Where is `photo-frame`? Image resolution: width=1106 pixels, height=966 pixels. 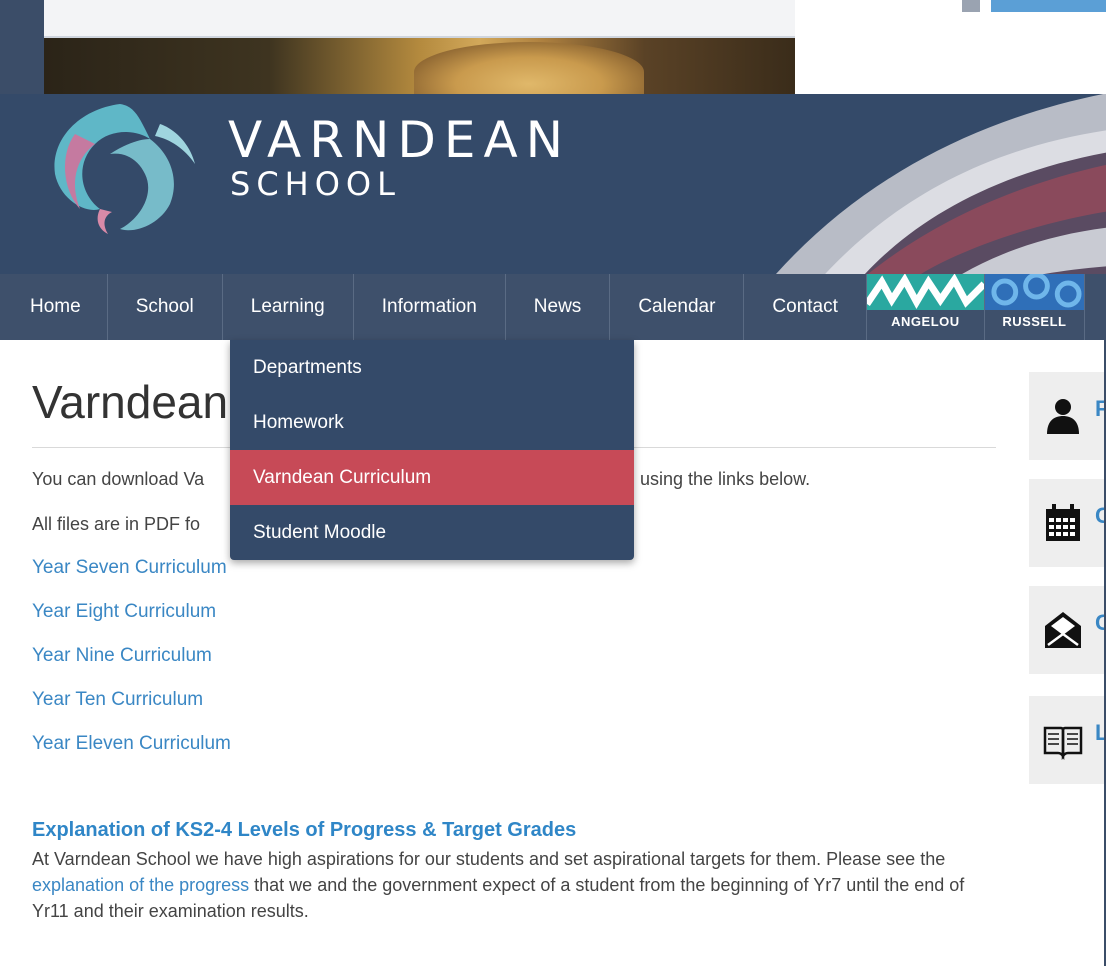 photo-frame is located at coordinates (419, 19).